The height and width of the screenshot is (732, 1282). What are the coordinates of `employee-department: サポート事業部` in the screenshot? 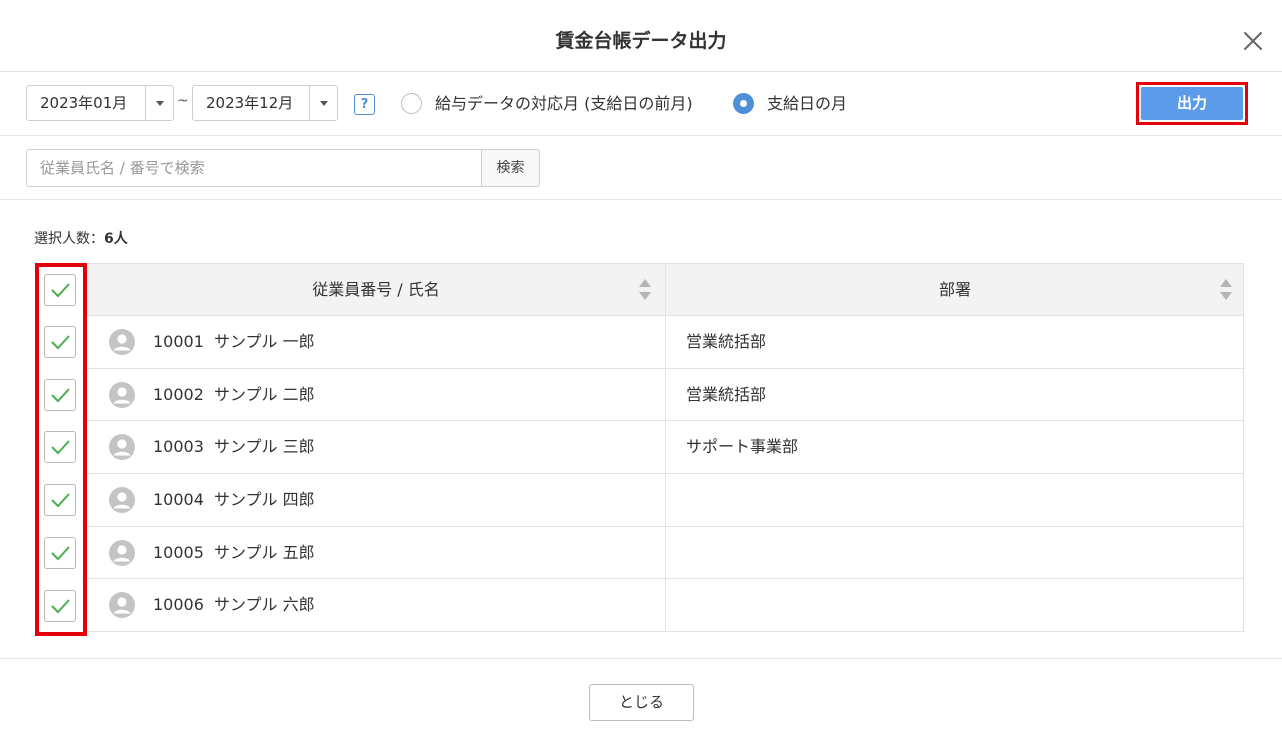 It's located at (742, 447).